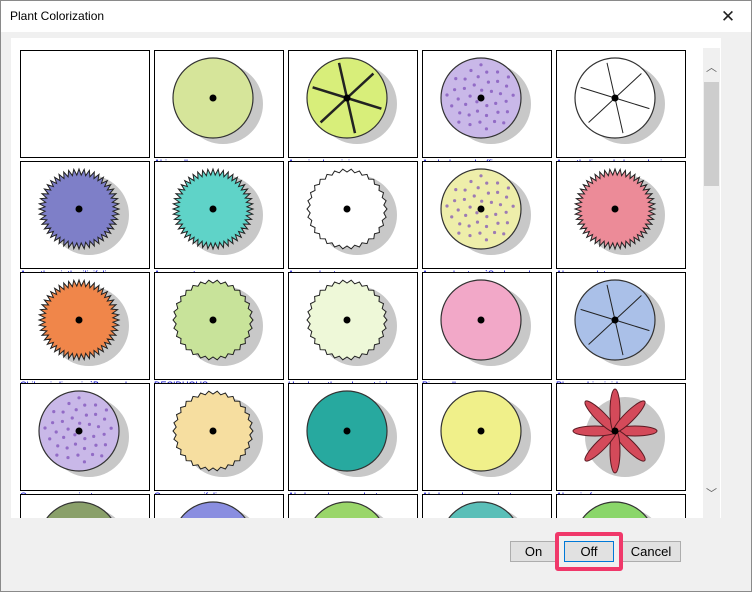  I want to click on plant-tile: Handroanthus chrysotrichus, so click(355, 333).